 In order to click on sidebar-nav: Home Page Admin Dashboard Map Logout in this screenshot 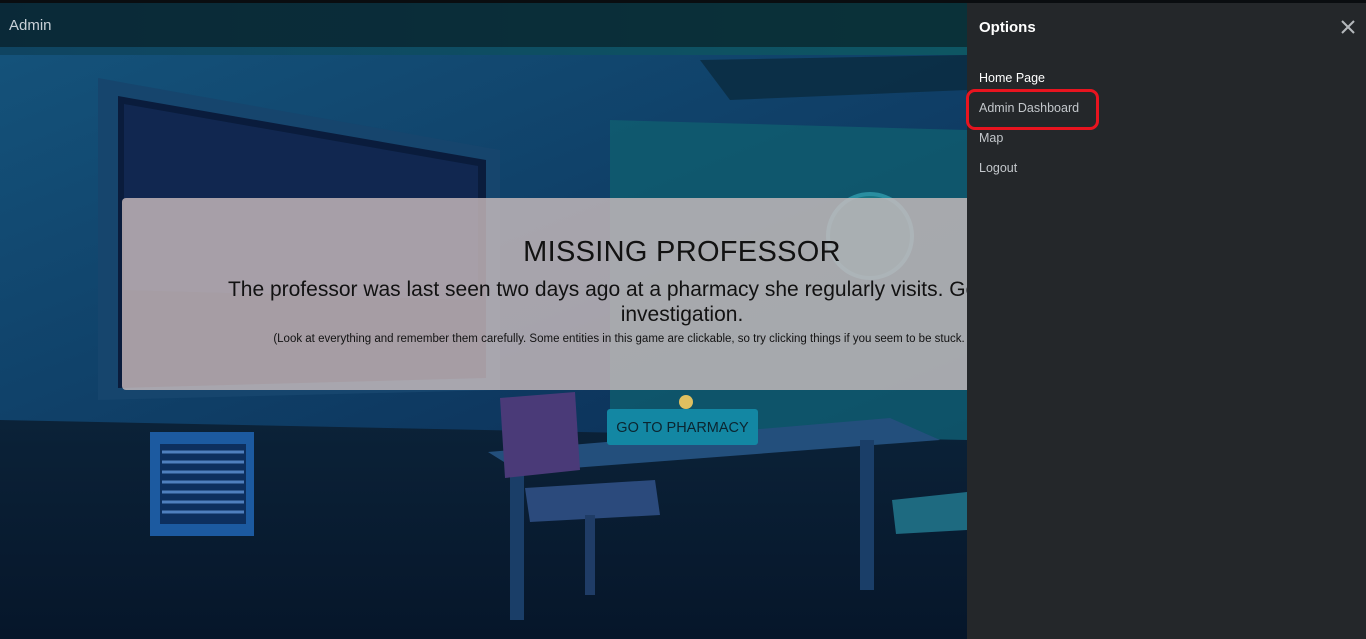, I will do `click(1029, 129)`.